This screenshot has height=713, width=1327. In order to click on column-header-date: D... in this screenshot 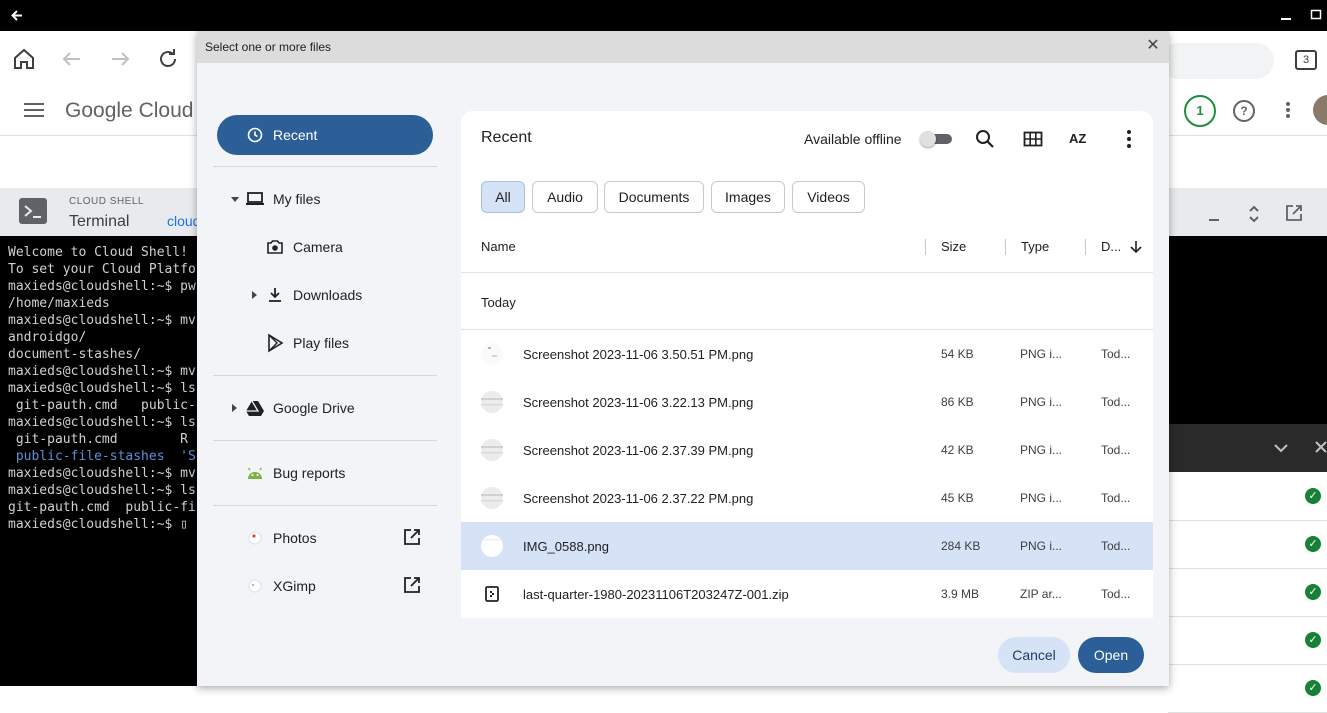, I will do `click(1111, 246)`.